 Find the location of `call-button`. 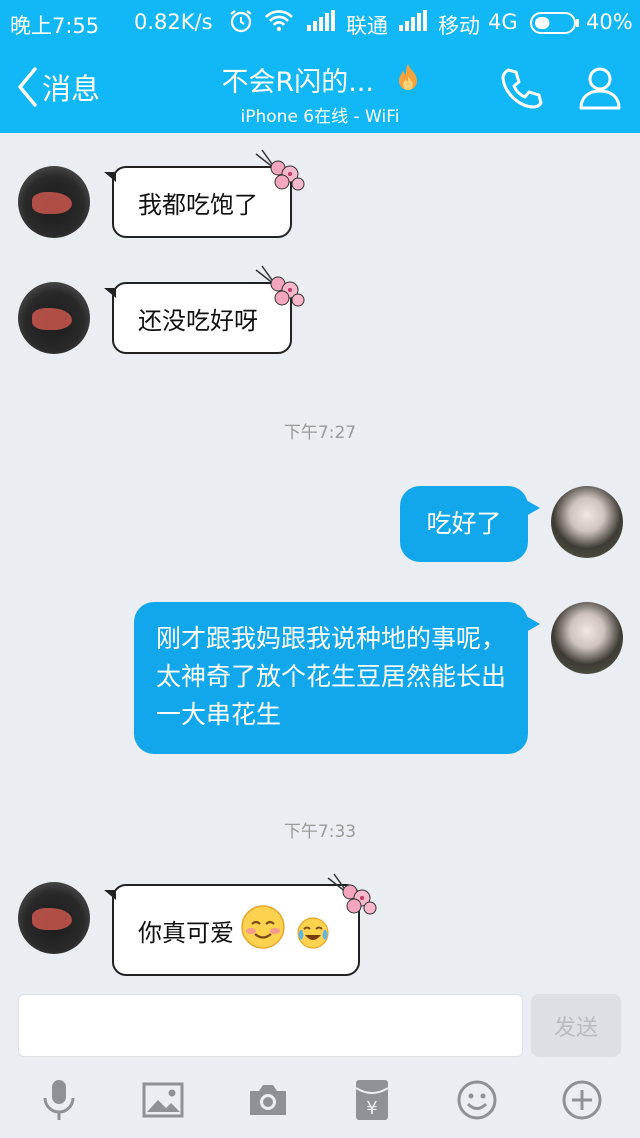

call-button is located at coordinates (522, 90).